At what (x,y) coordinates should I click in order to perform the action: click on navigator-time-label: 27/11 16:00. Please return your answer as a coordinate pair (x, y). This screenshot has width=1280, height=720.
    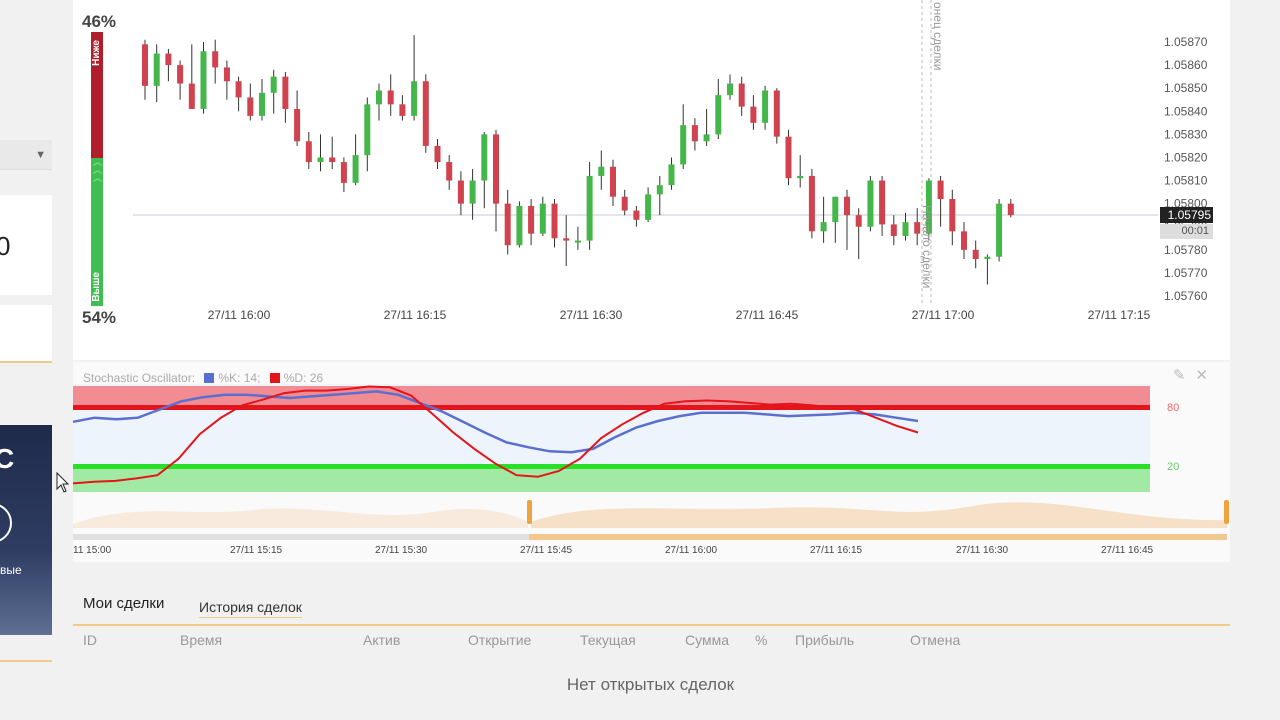
    Looking at the image, I should click on (691, 550).